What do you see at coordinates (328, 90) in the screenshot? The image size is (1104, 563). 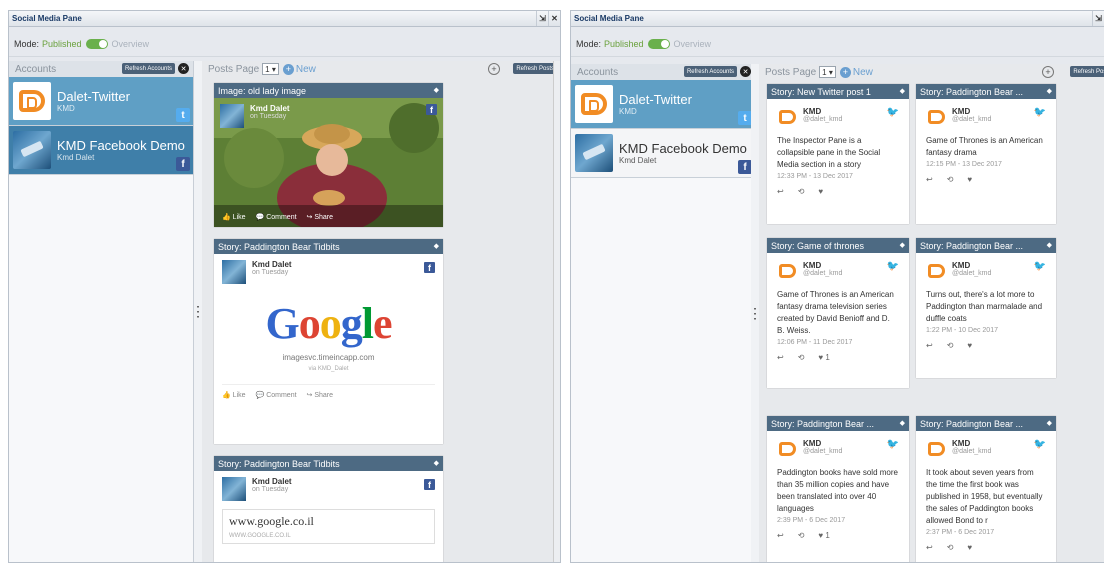 I see `story-header: Image: old lady image ◆` at bounding box center [328, 90].